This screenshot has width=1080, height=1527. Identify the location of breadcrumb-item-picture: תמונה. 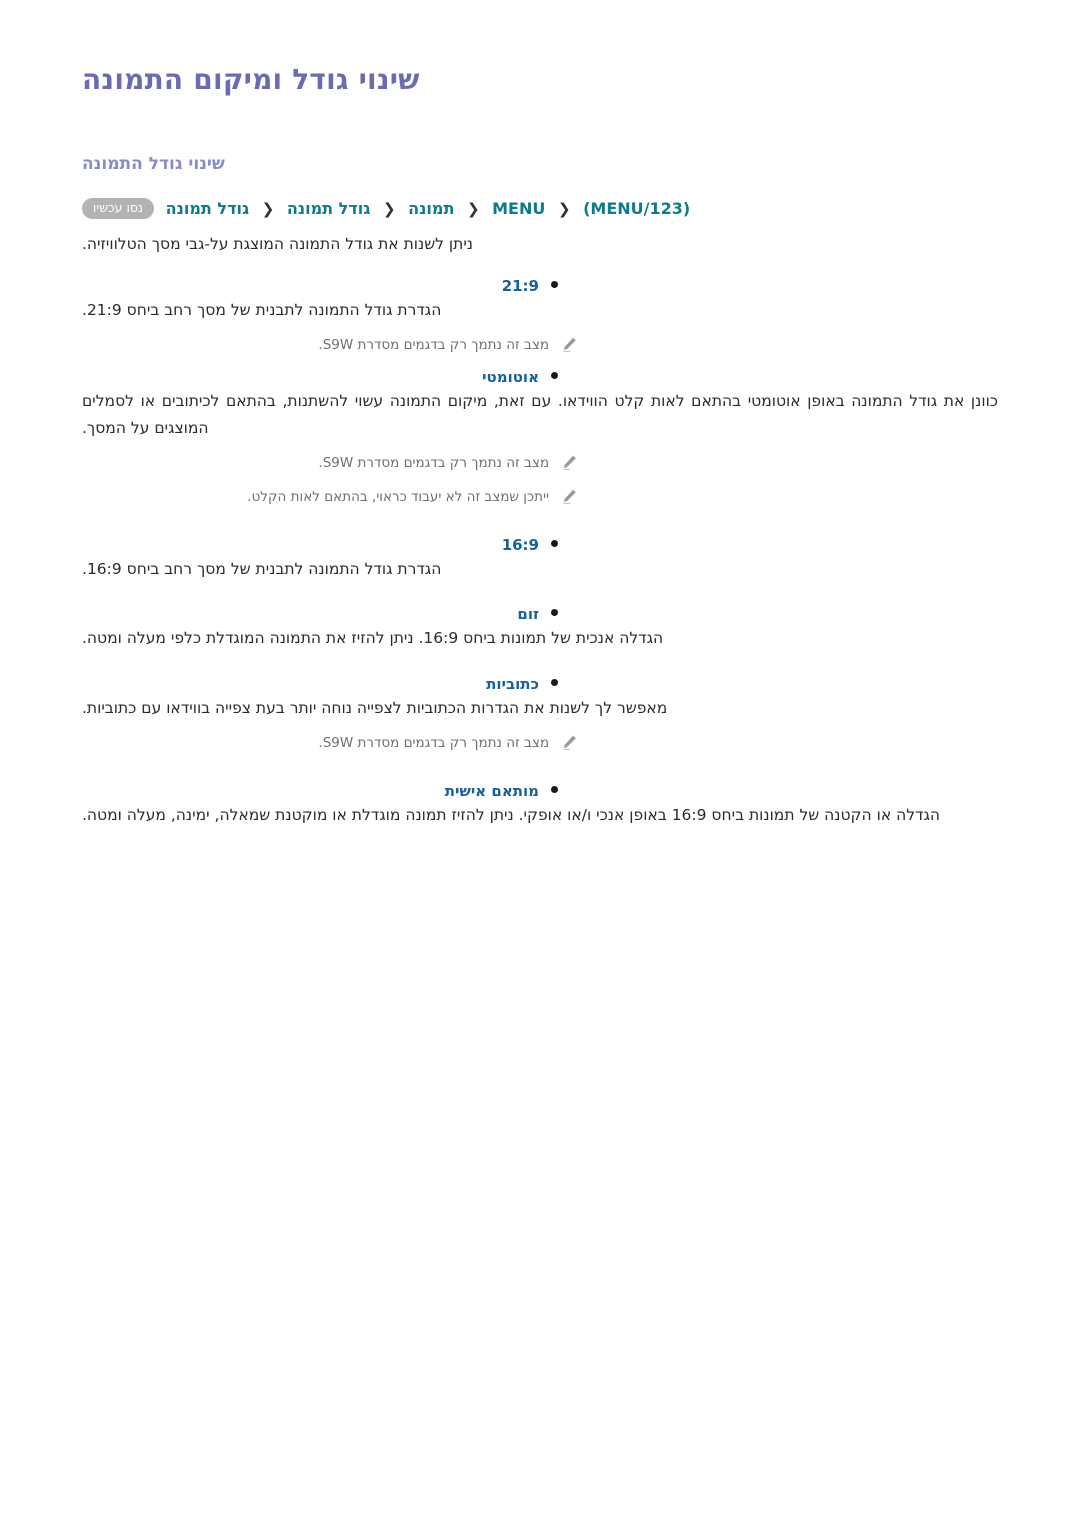
(431, 208).